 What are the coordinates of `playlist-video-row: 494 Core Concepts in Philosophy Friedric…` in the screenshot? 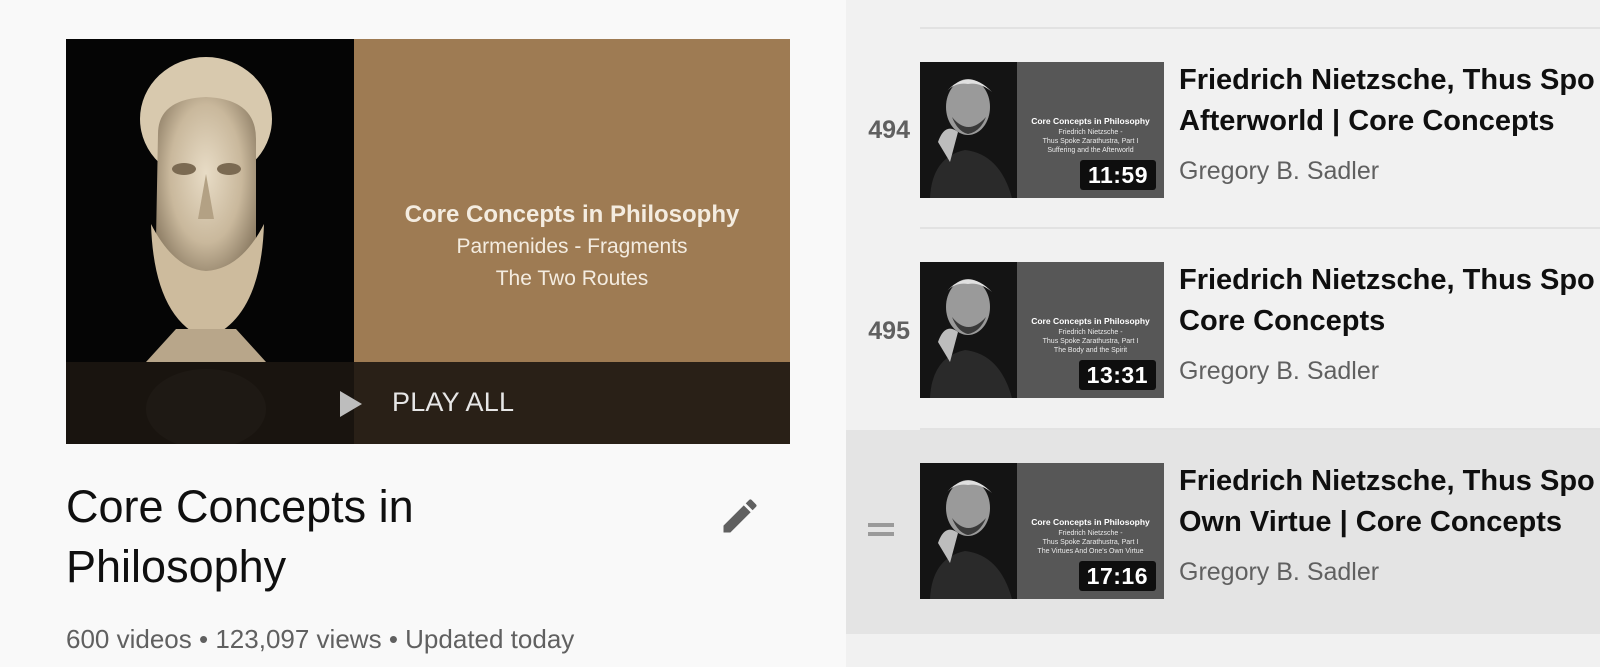 It's located at (1223, 130).